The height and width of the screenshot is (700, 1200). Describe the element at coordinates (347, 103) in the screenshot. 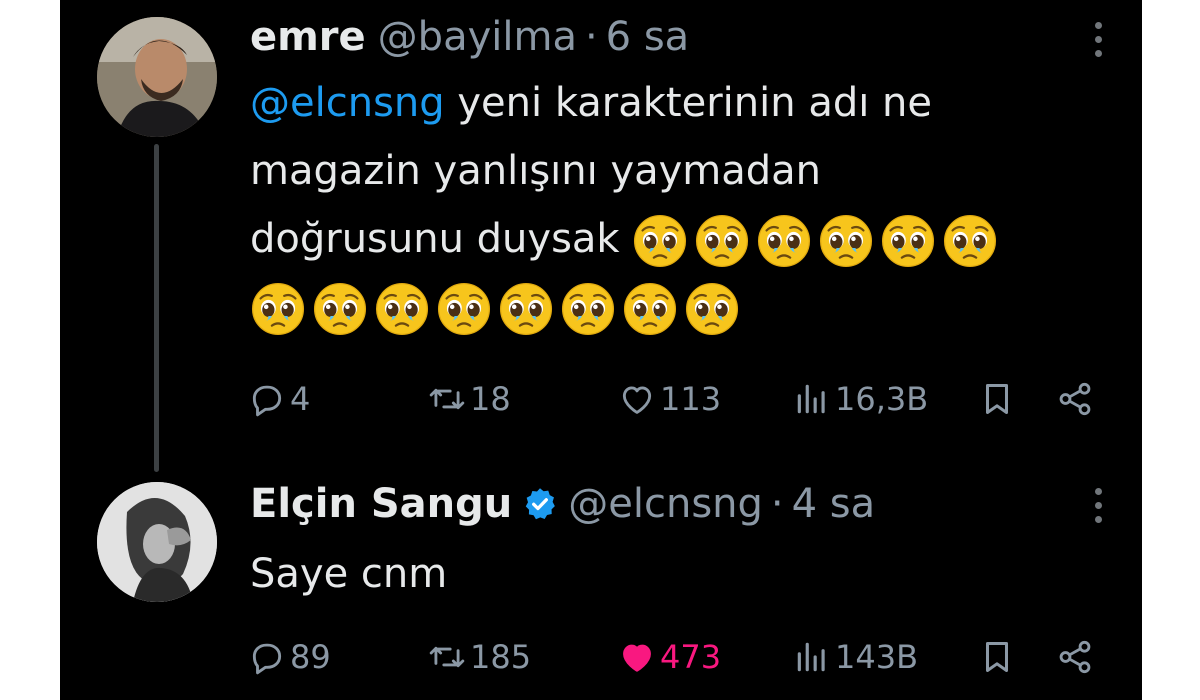

I see `mention-link: @elcnsng` at that location.